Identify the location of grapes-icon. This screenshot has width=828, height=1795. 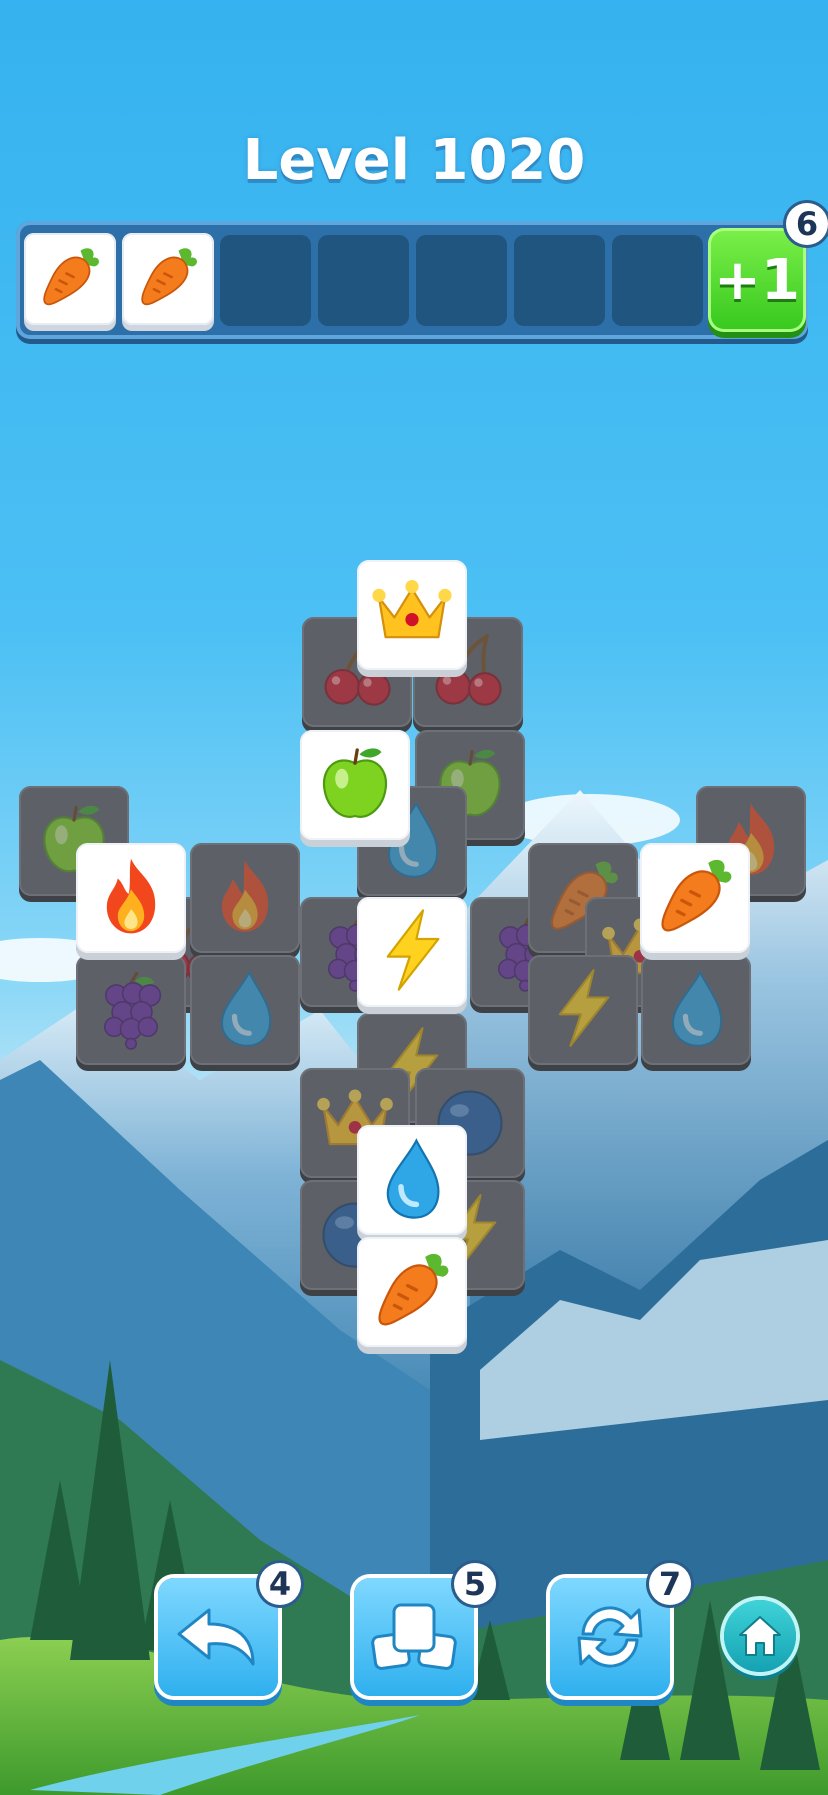
(131, 1010).